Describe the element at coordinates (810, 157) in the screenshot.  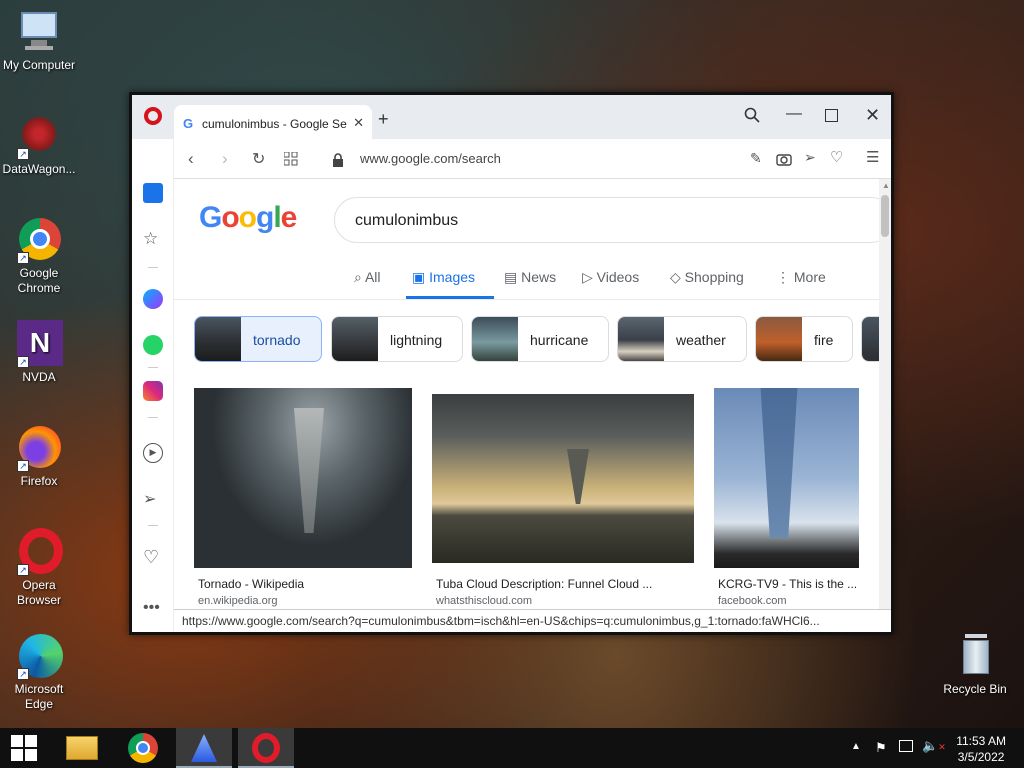
I see `send-icon: ➢` at that location.